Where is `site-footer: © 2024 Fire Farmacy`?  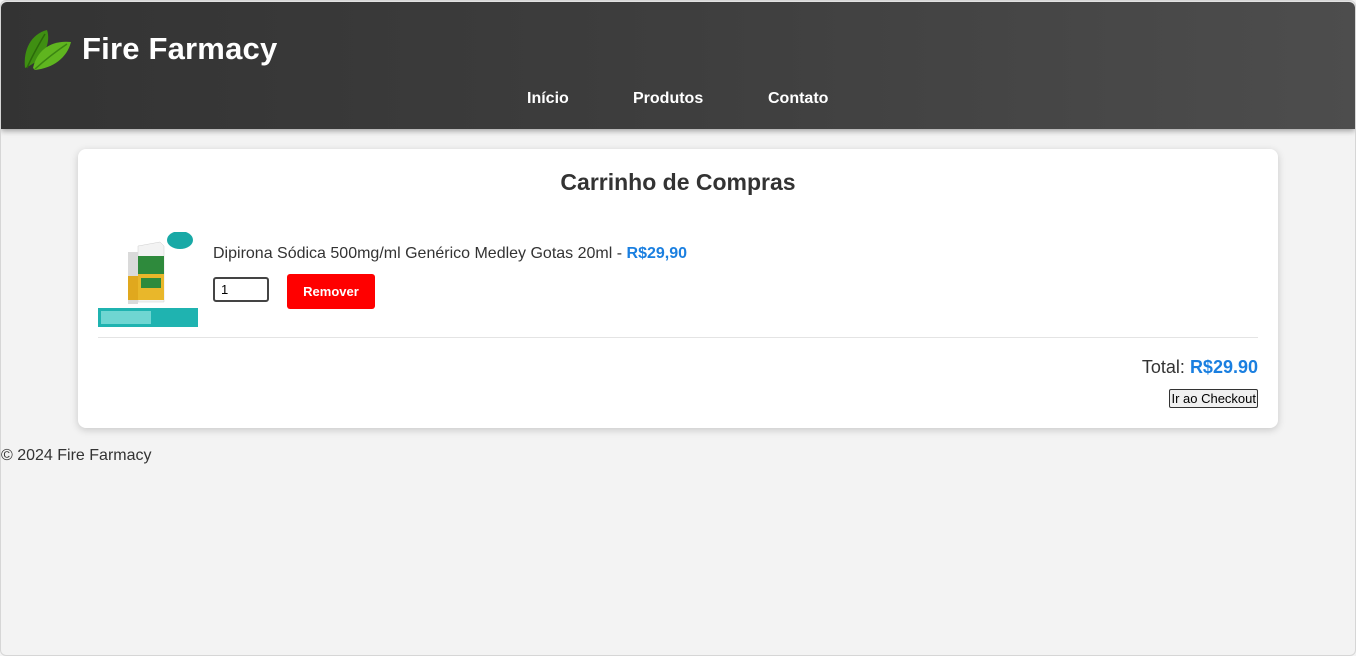
site-footer: © 2024 Fire Farmacy is located at coordinates (76, 455).